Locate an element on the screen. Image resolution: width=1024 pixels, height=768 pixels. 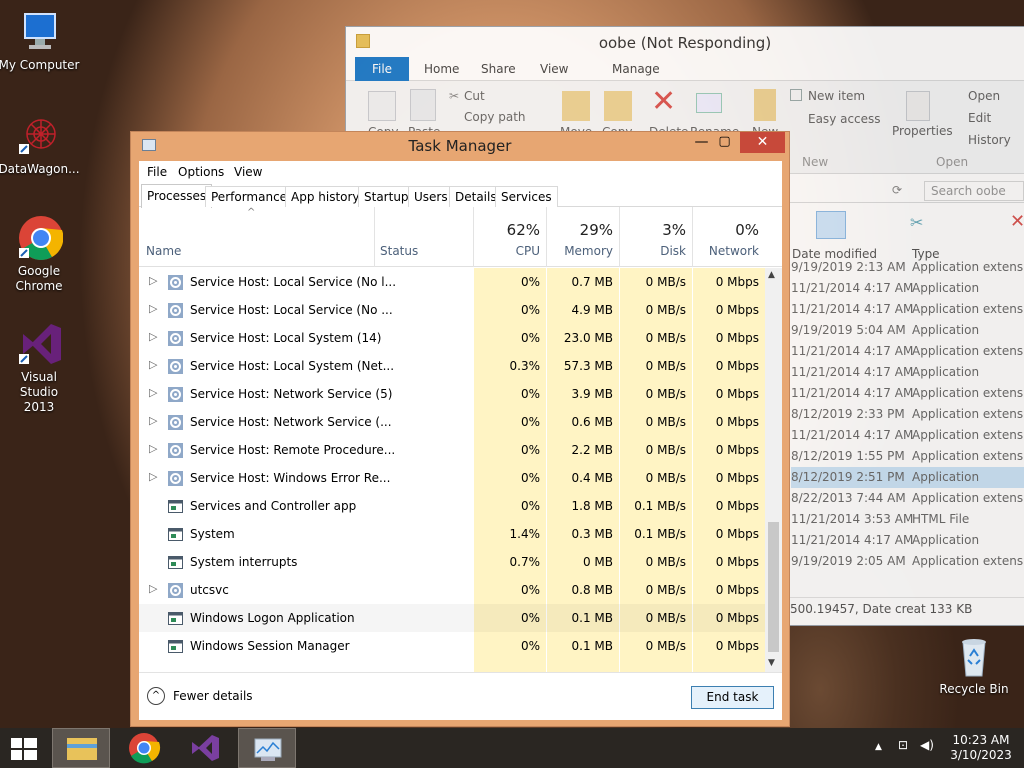
view-icon is located at coordinates (831, 225).